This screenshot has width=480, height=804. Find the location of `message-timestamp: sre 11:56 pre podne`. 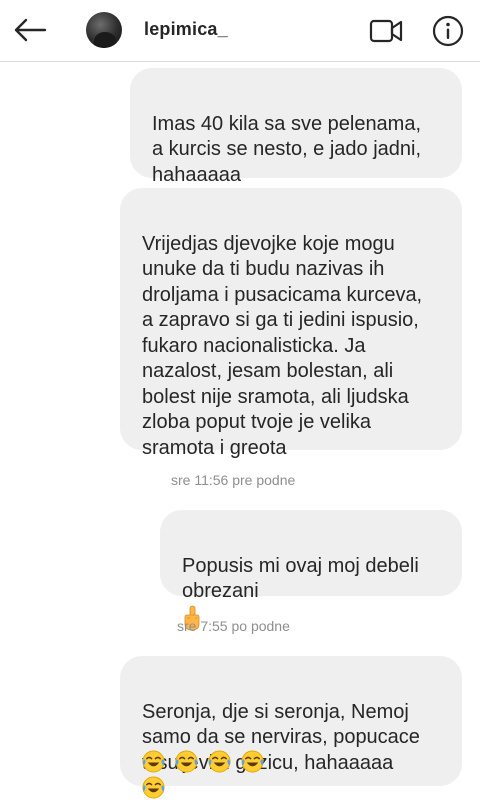

message-timestamp: sre 11:56 pre podne is located at coordinates (233, 480).